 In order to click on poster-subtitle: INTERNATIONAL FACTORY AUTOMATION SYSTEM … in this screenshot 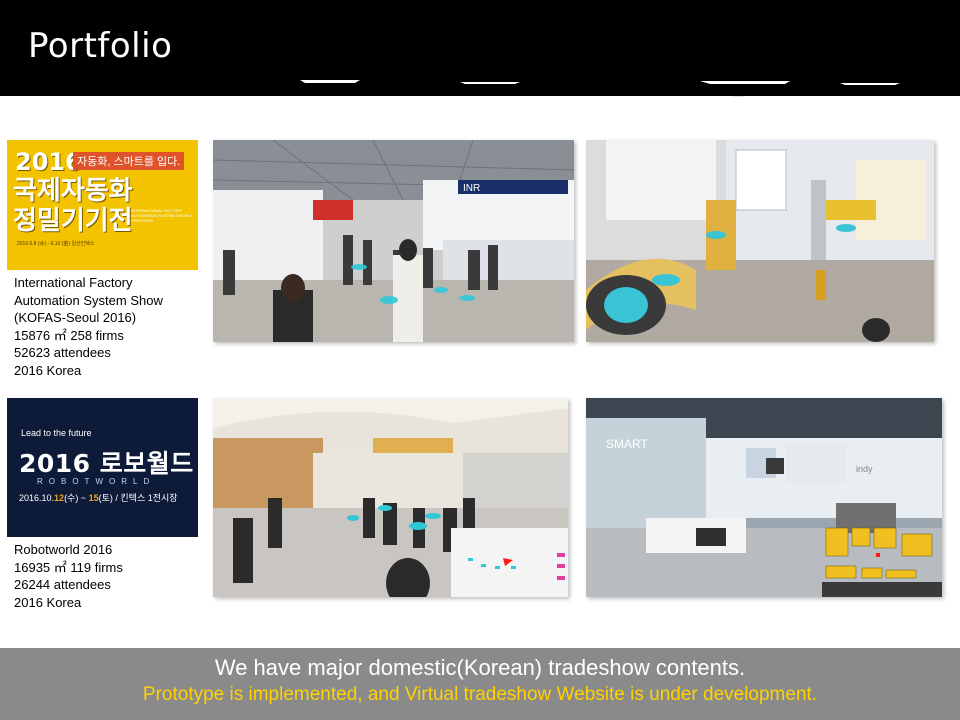, I will do `click(162, 215)`.